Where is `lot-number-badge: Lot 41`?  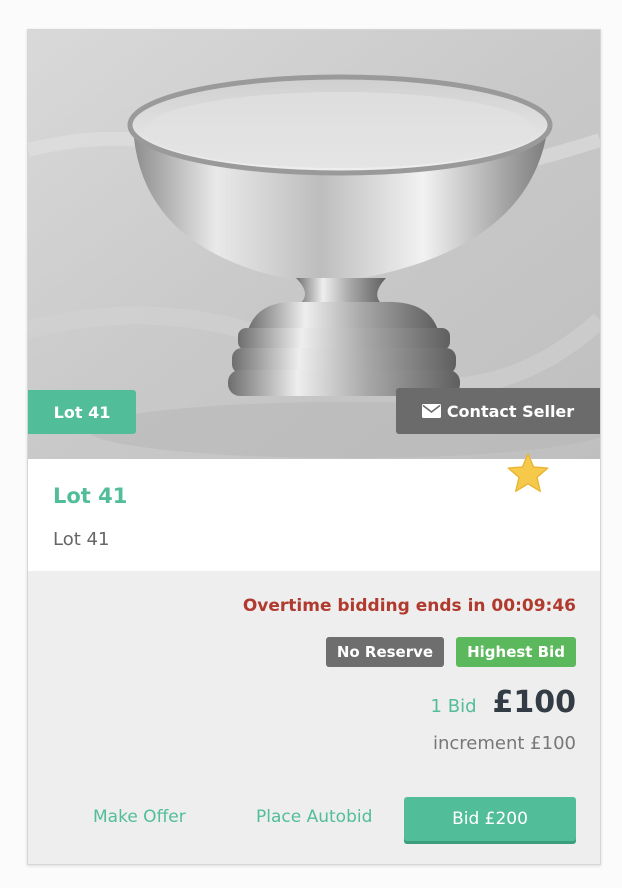
lot-number-badge: Lot 41 is located at coordinates (82, 412).